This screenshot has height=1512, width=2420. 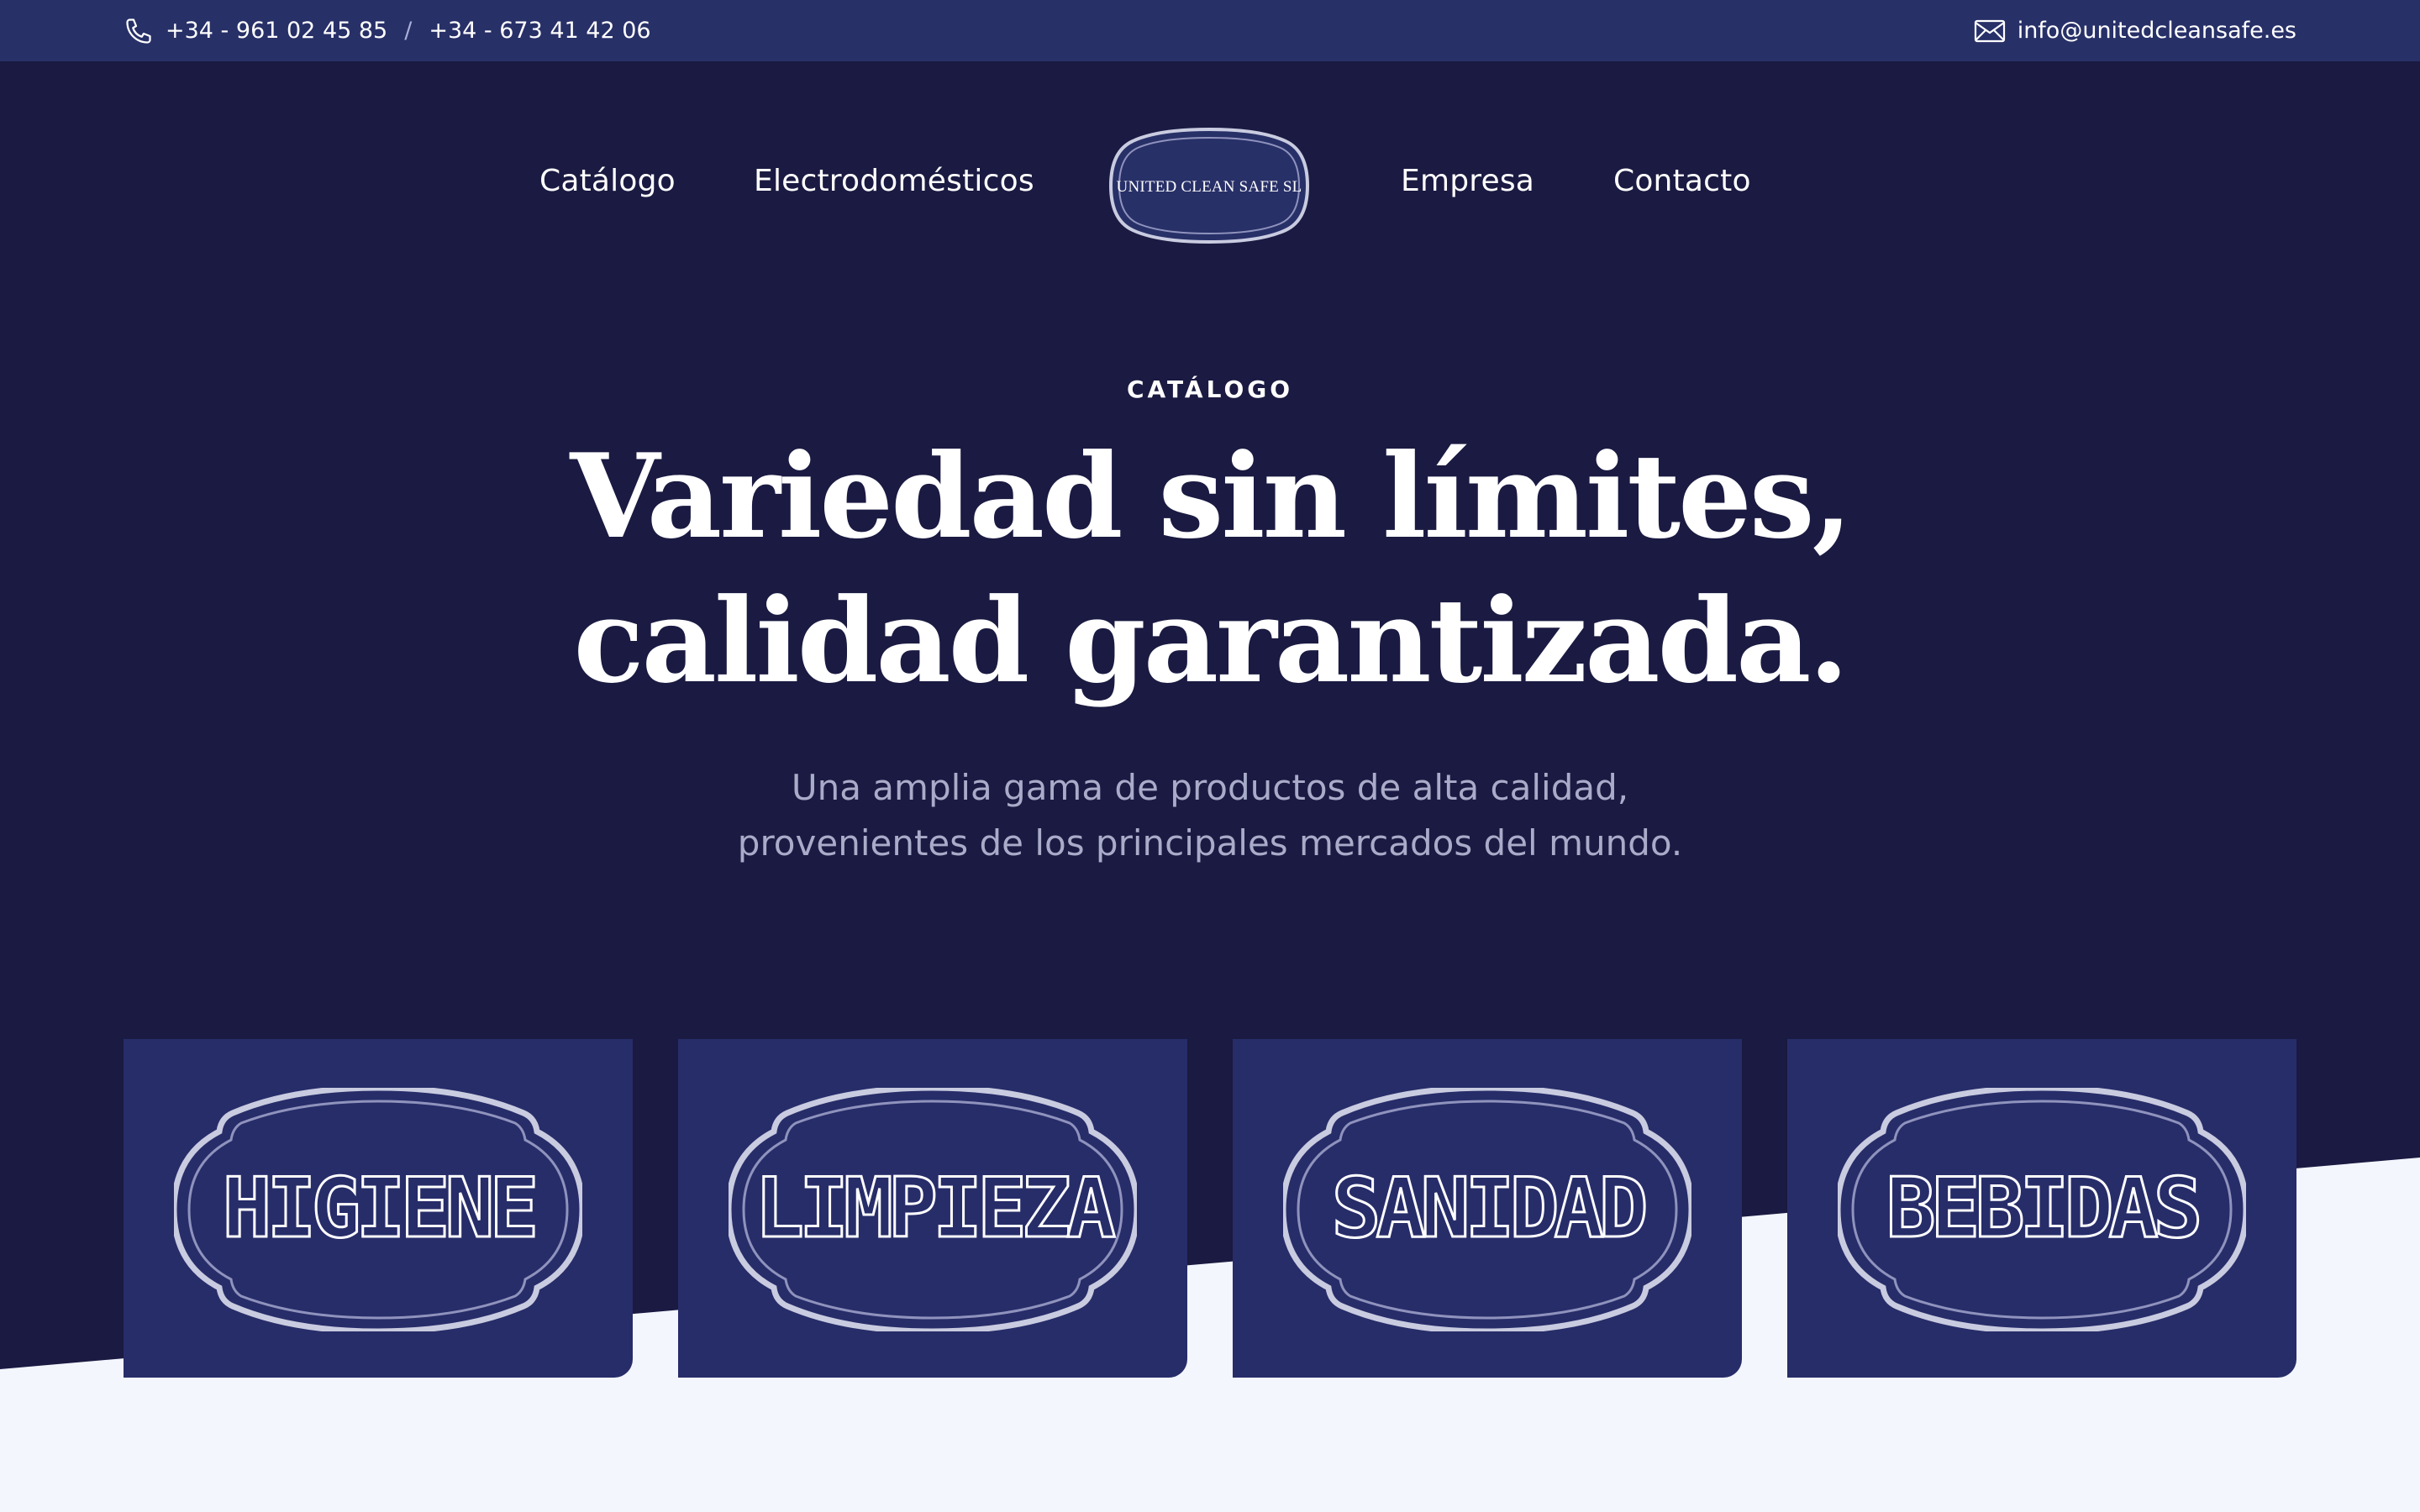 What do you see at coordinates (387, 30) in the screenshot?
I see `phone-numbers: +34 - 961 02 45 85 / +34 - 673 41 42 06` at bounding box center [387, 30].